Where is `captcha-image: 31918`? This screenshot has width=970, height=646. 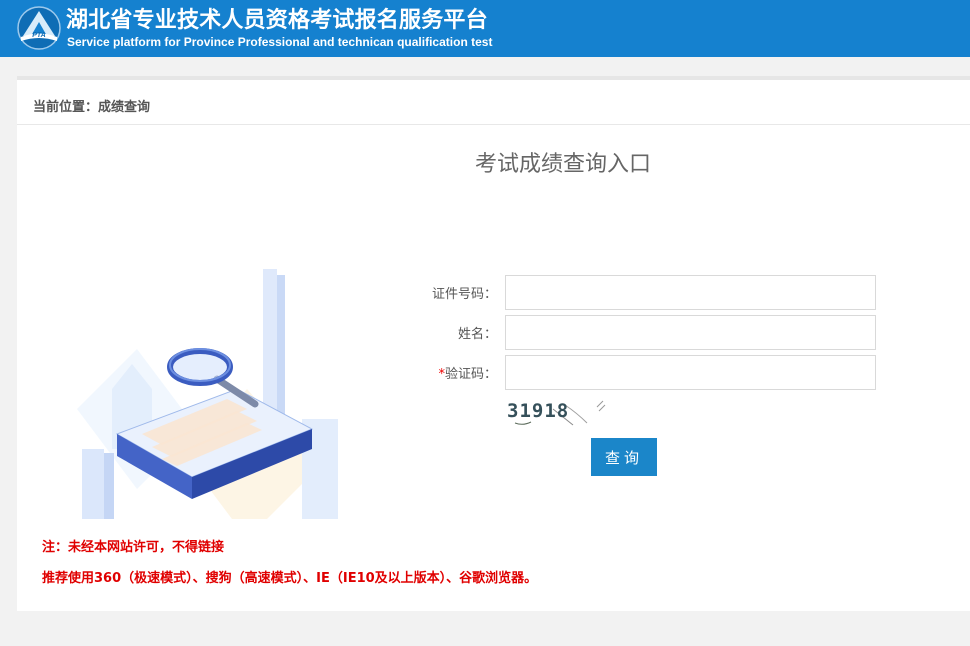
captcha-image: 31918 is located at coordinates (555, 413).